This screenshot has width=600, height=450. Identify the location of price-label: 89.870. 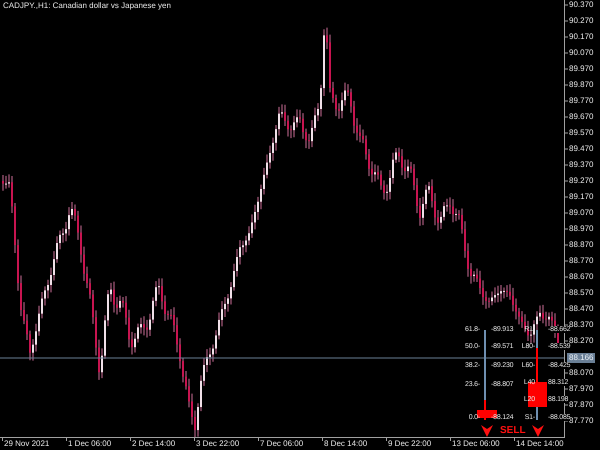
(581, 85).